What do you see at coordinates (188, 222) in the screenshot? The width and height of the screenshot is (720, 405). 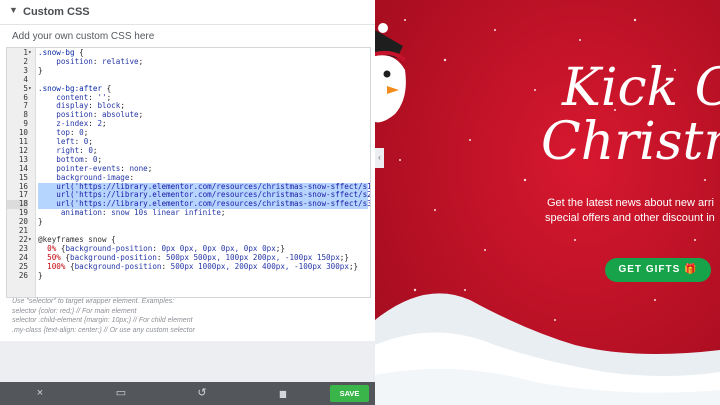 I see `code-line: 20}` at bounding box center [188, 222].